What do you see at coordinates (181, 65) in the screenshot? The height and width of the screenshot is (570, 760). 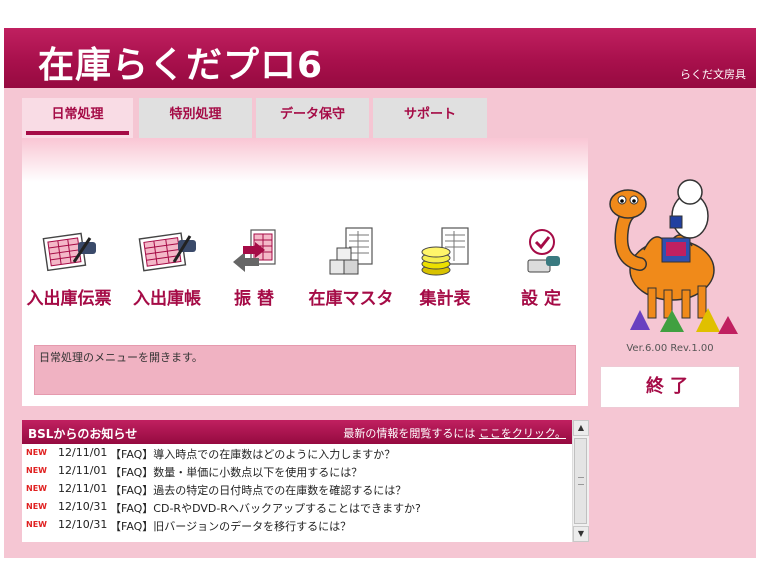 I see `app-title: 在庫らくだプロ6` at bounding box center [181, 65].